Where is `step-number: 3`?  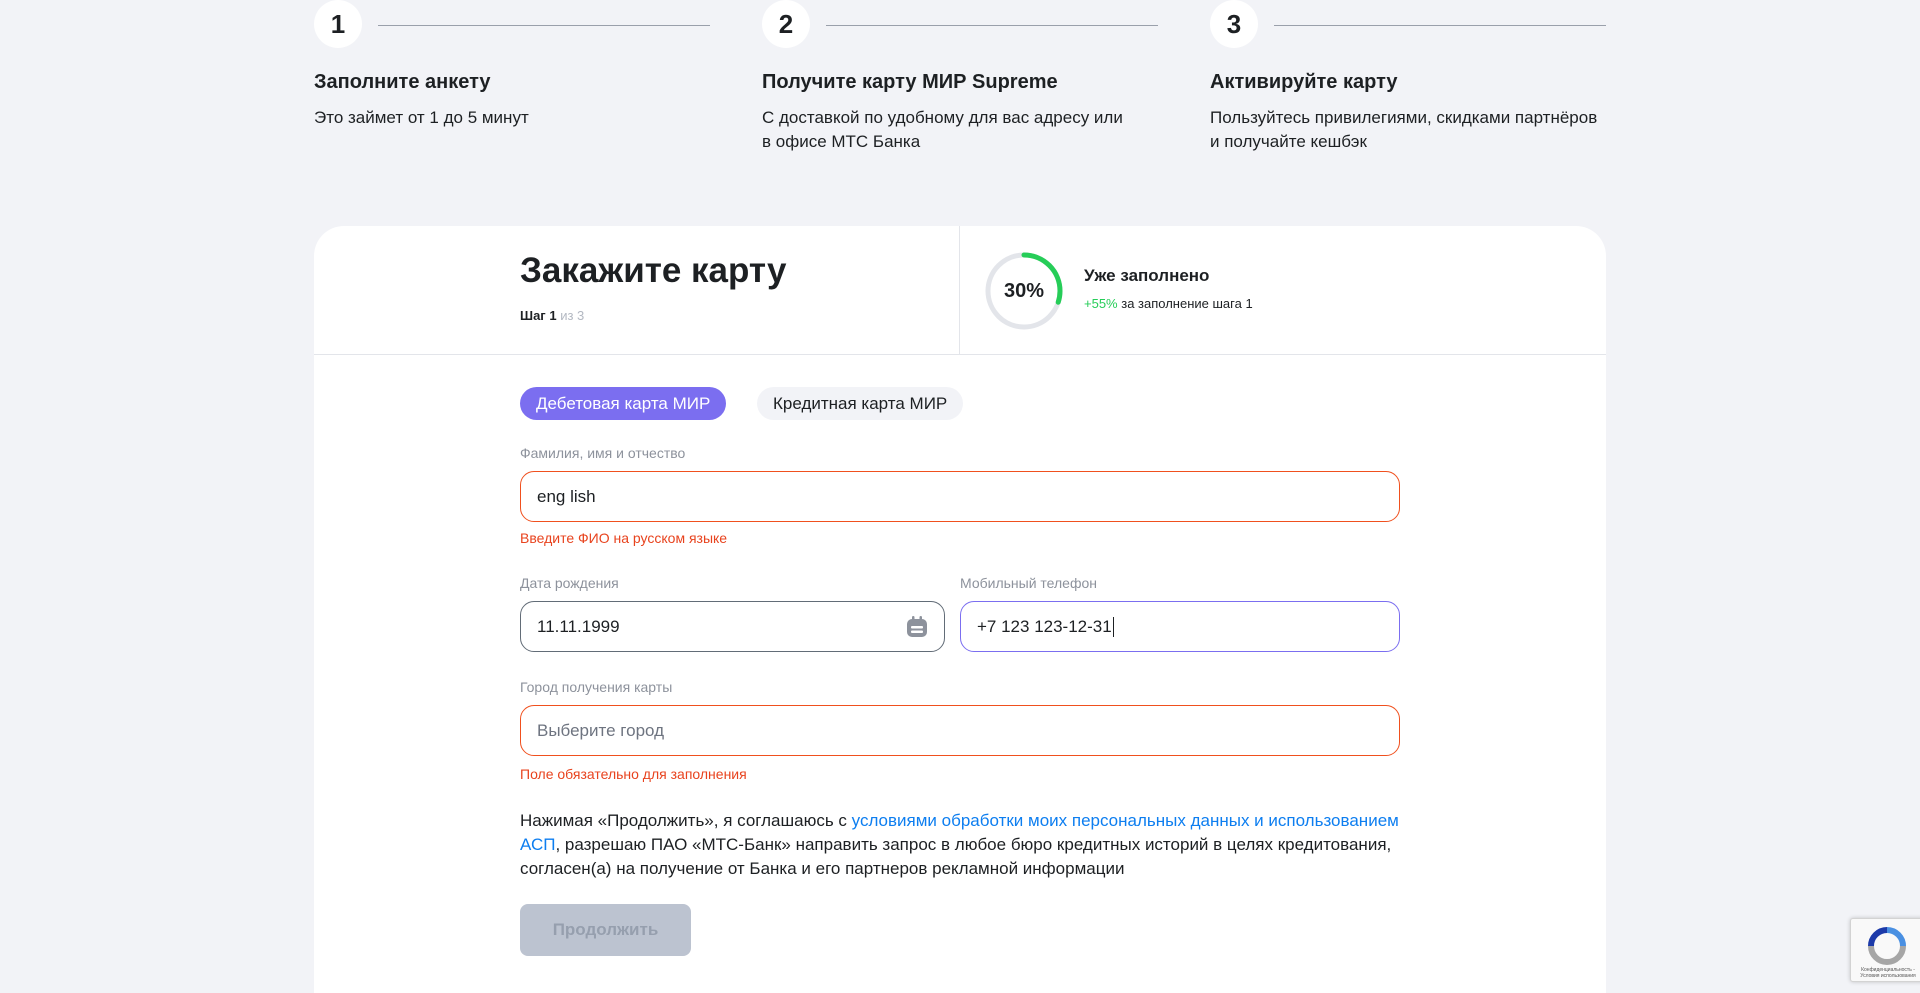
step-number: 3 is located at coordinates (1234, 24).